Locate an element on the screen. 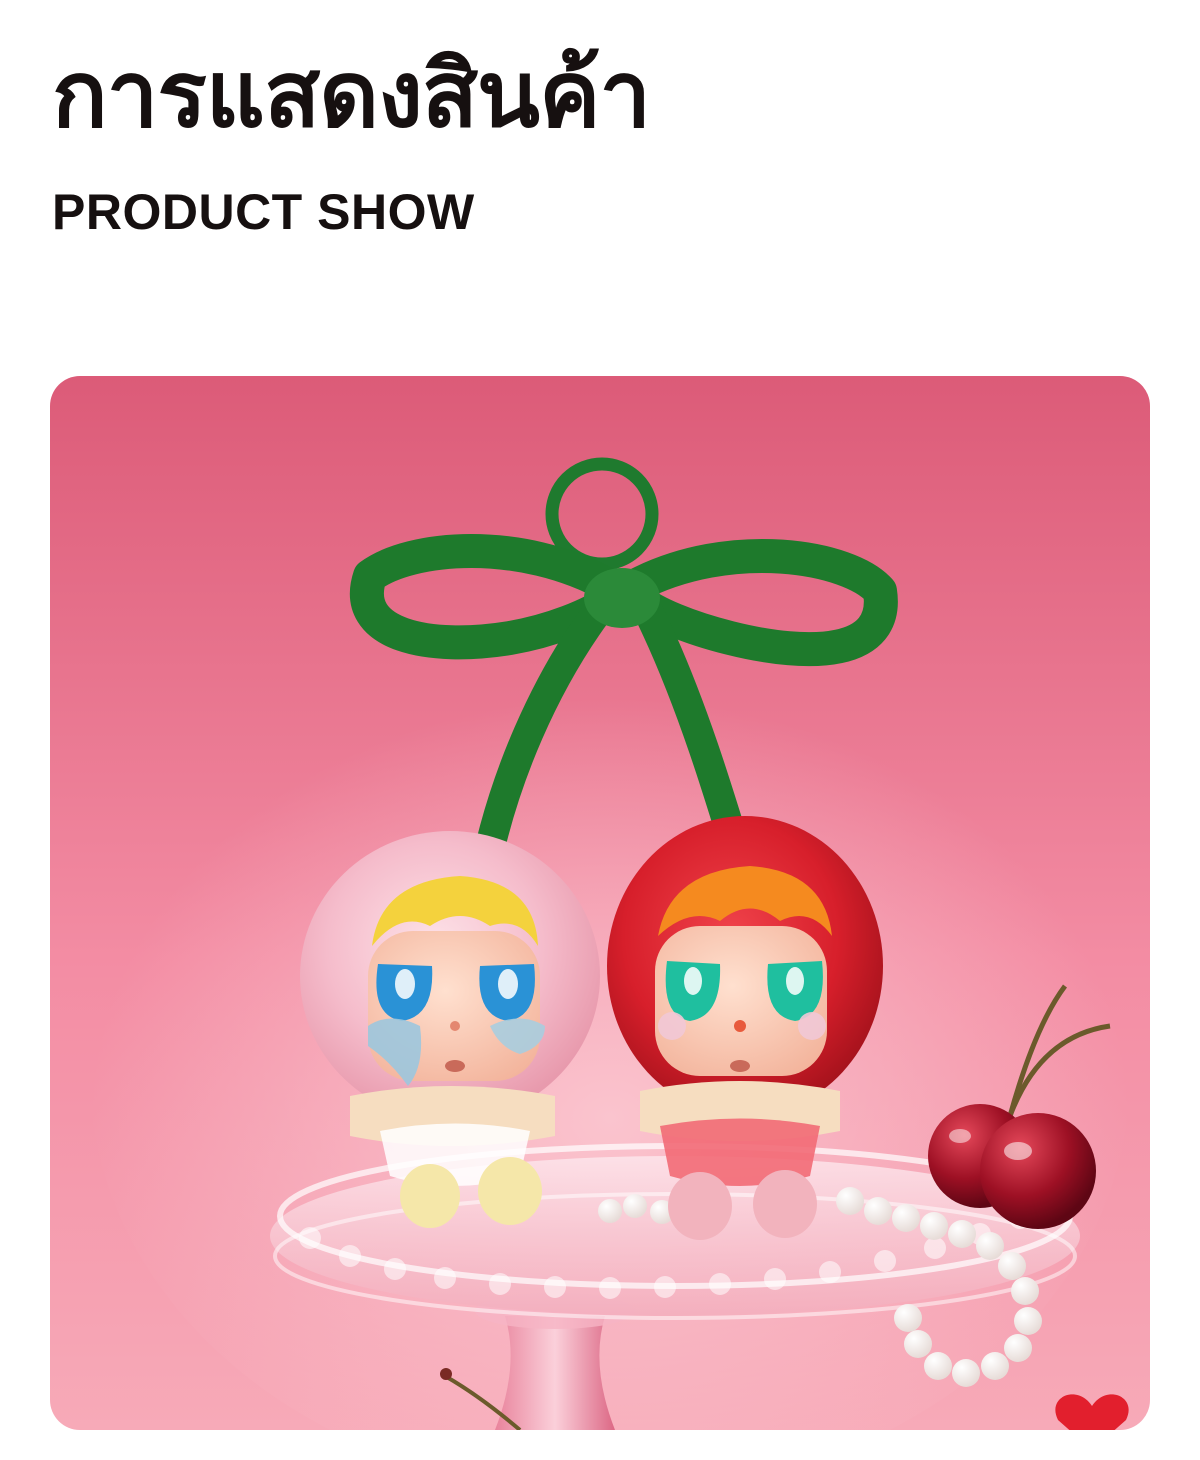 The image size is (1200, 1460). page-title: การแสดงสินค้า is located at coordinates (351, 94).